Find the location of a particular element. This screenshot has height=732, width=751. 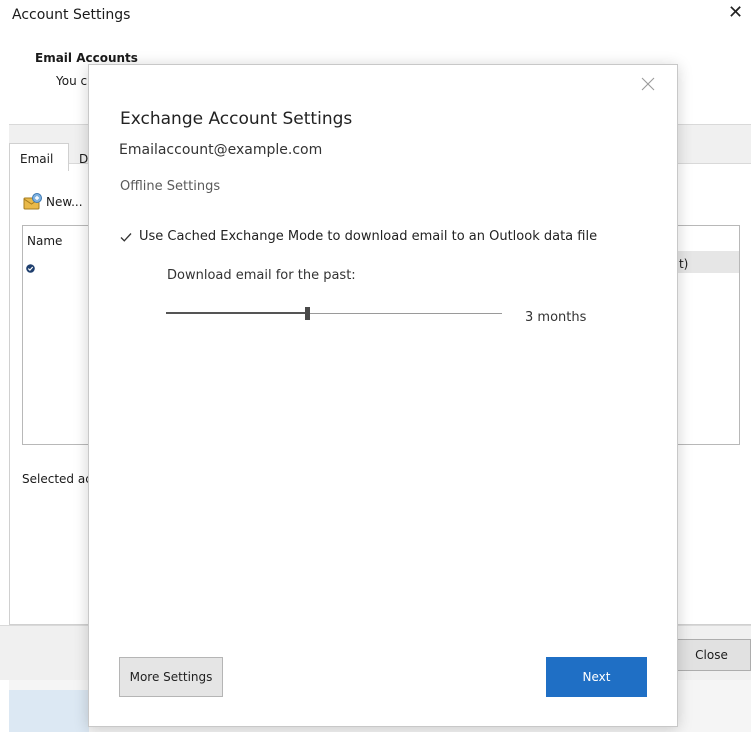

email-accounts-heading: Email Accounts is located at coordinates (86, 58).